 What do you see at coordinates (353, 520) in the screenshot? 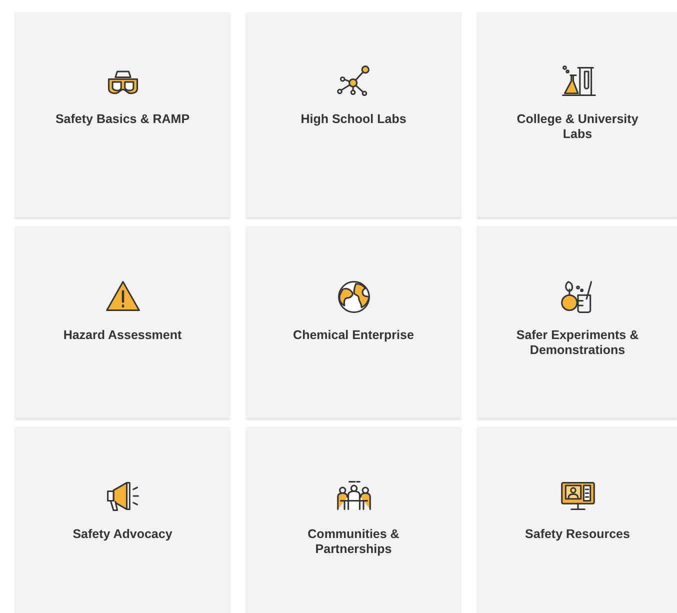
I see `category-card: Communities & Partnerships` at bounding box center [353, 520].